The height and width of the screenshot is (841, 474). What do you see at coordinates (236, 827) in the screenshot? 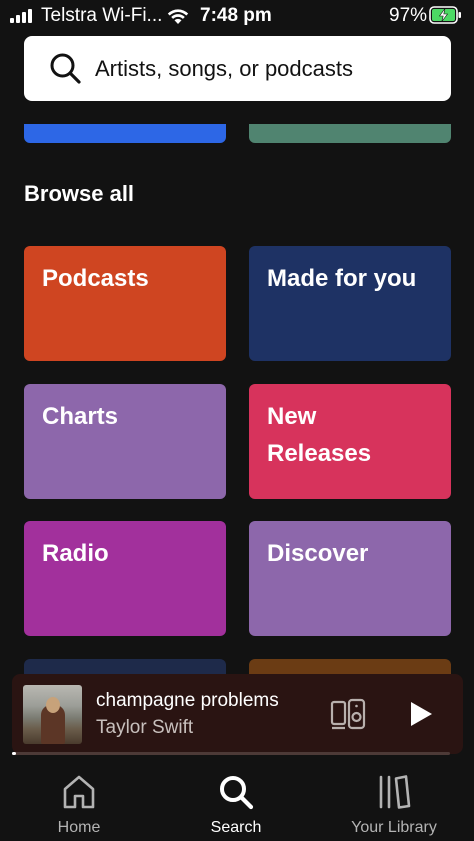
I see `nav-search-label: Search` at bounding box center [236, 827].